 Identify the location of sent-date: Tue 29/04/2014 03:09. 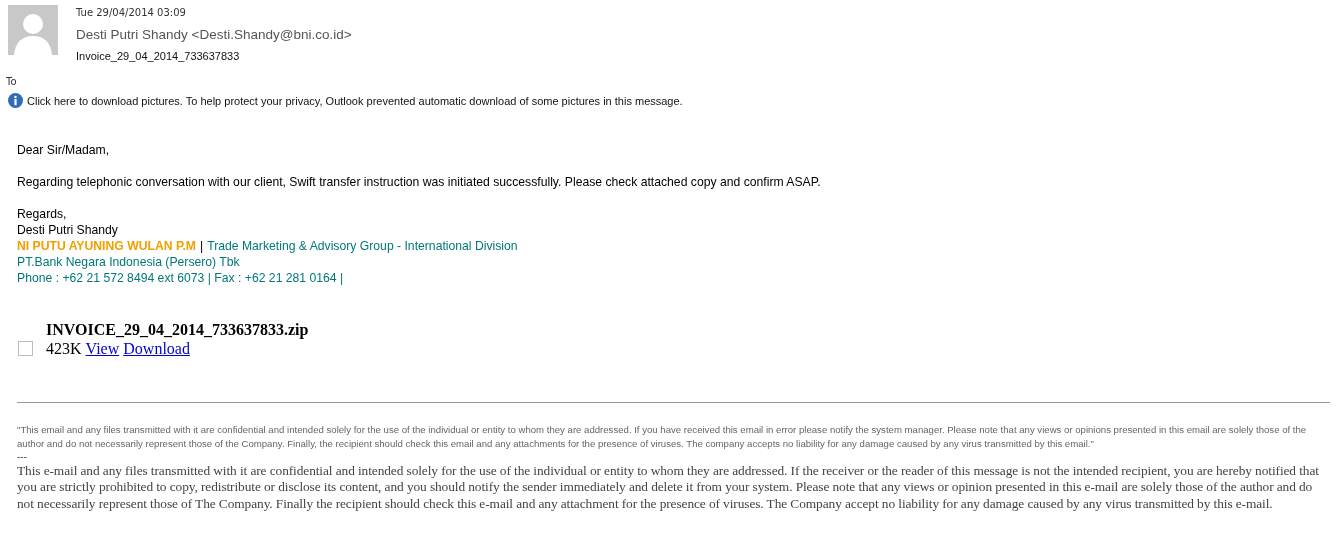
(131, 13).